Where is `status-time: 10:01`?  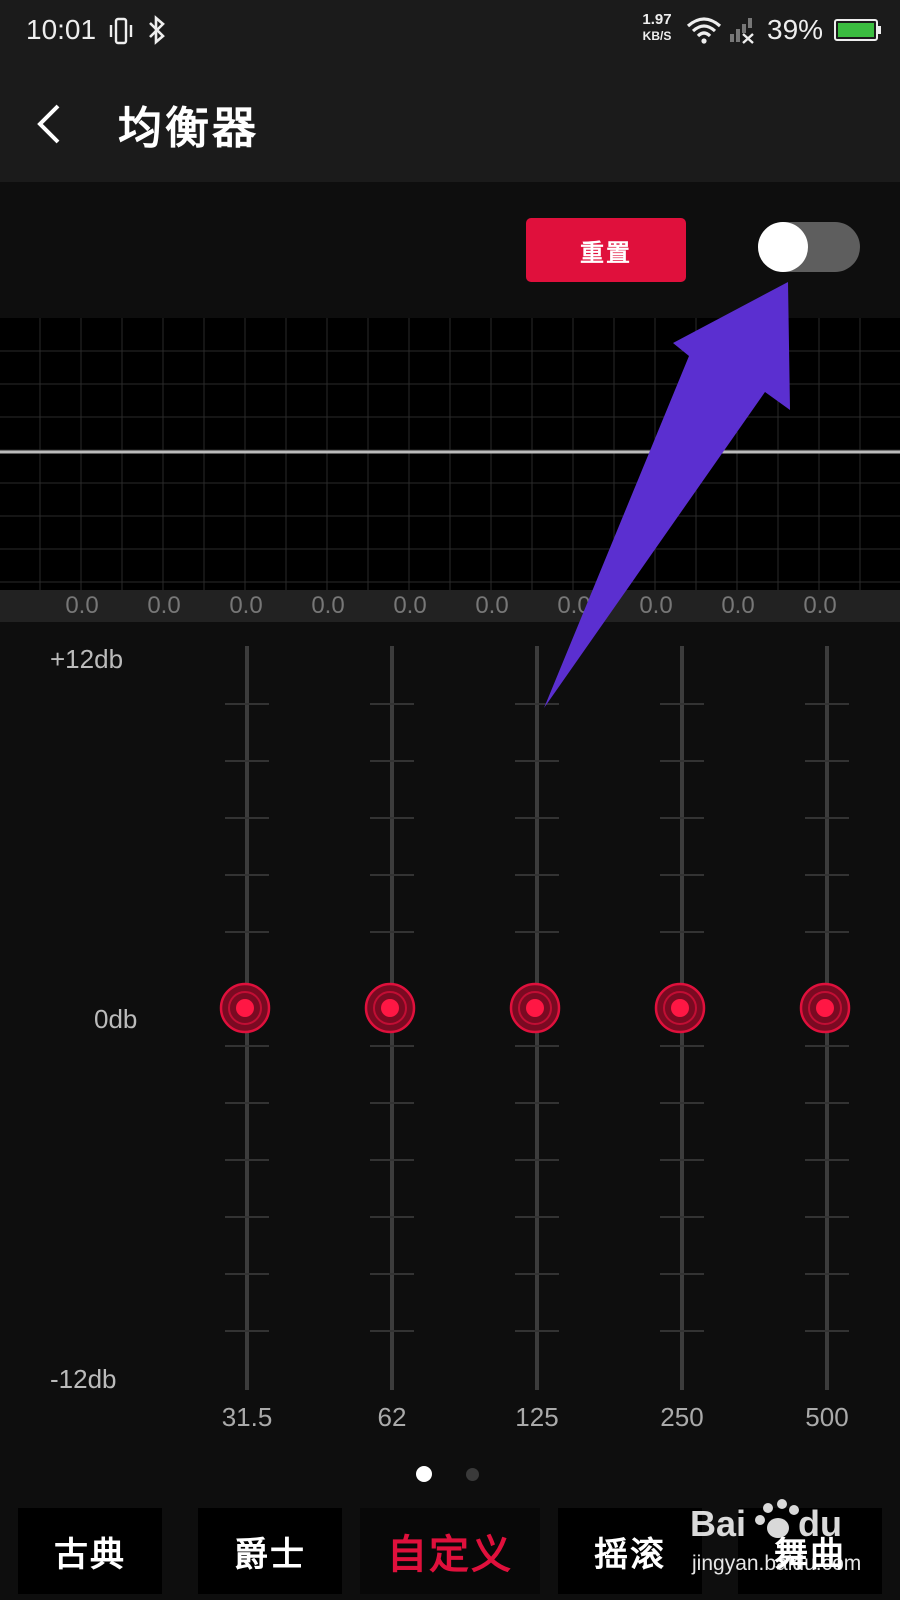
status-time: 10:01 is located at coordinates (61, 29).